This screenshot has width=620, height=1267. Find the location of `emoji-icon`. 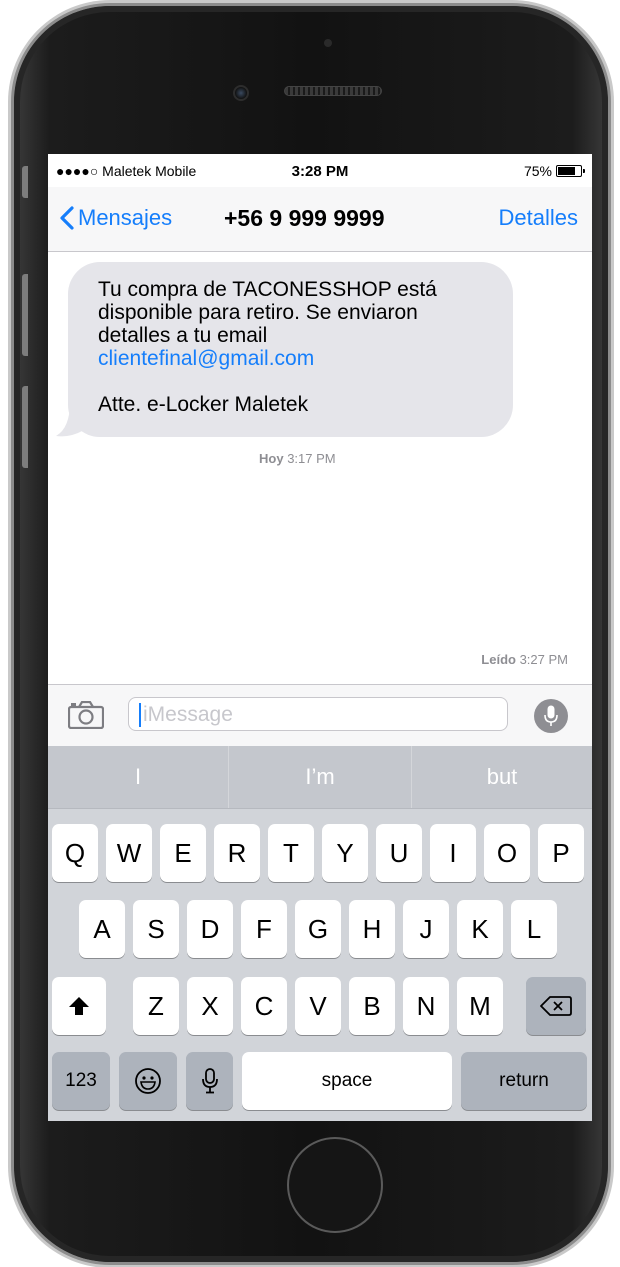

emoji-icon is located at coordinates (148, 1081).